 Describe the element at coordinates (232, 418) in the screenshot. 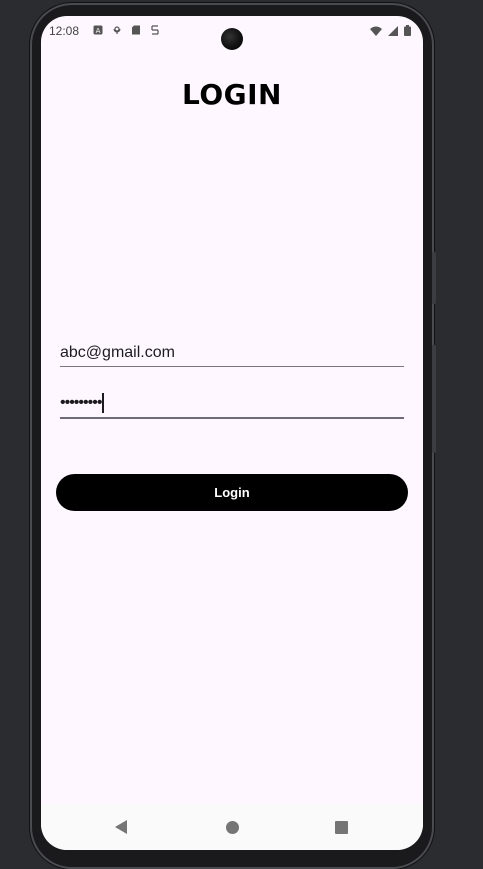

I see `password-field-underline` at that location.